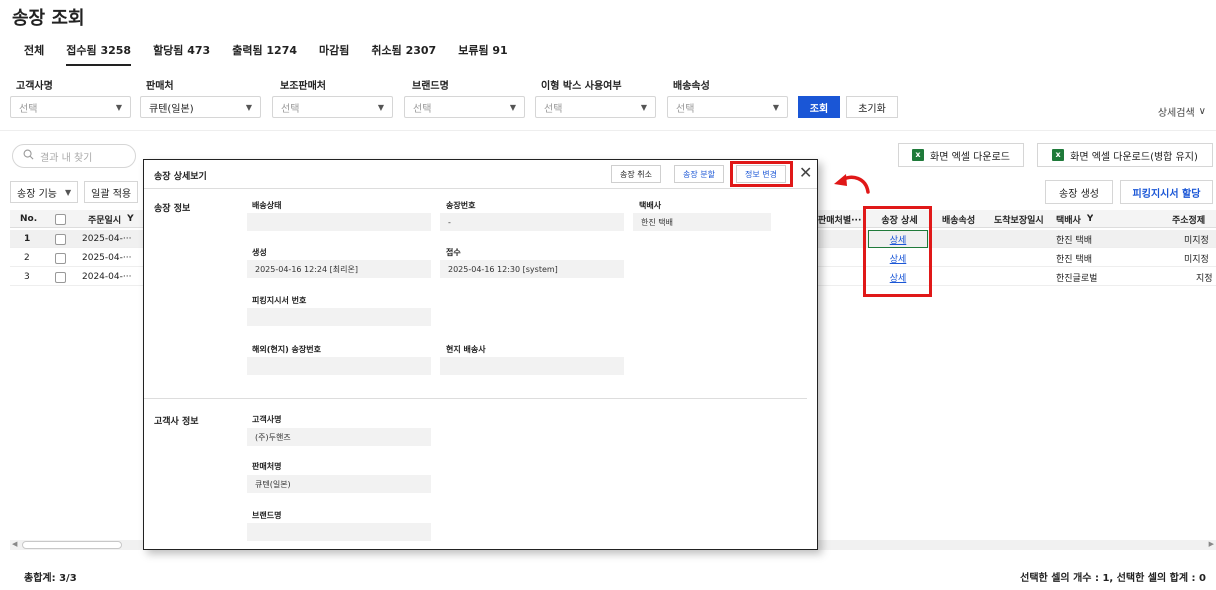 The width and height of the screenshot is (1216, 590). Describe the element at coordinates (70, 107) in the screenshot. I see `customer-select: 선택 ▼` at that location.